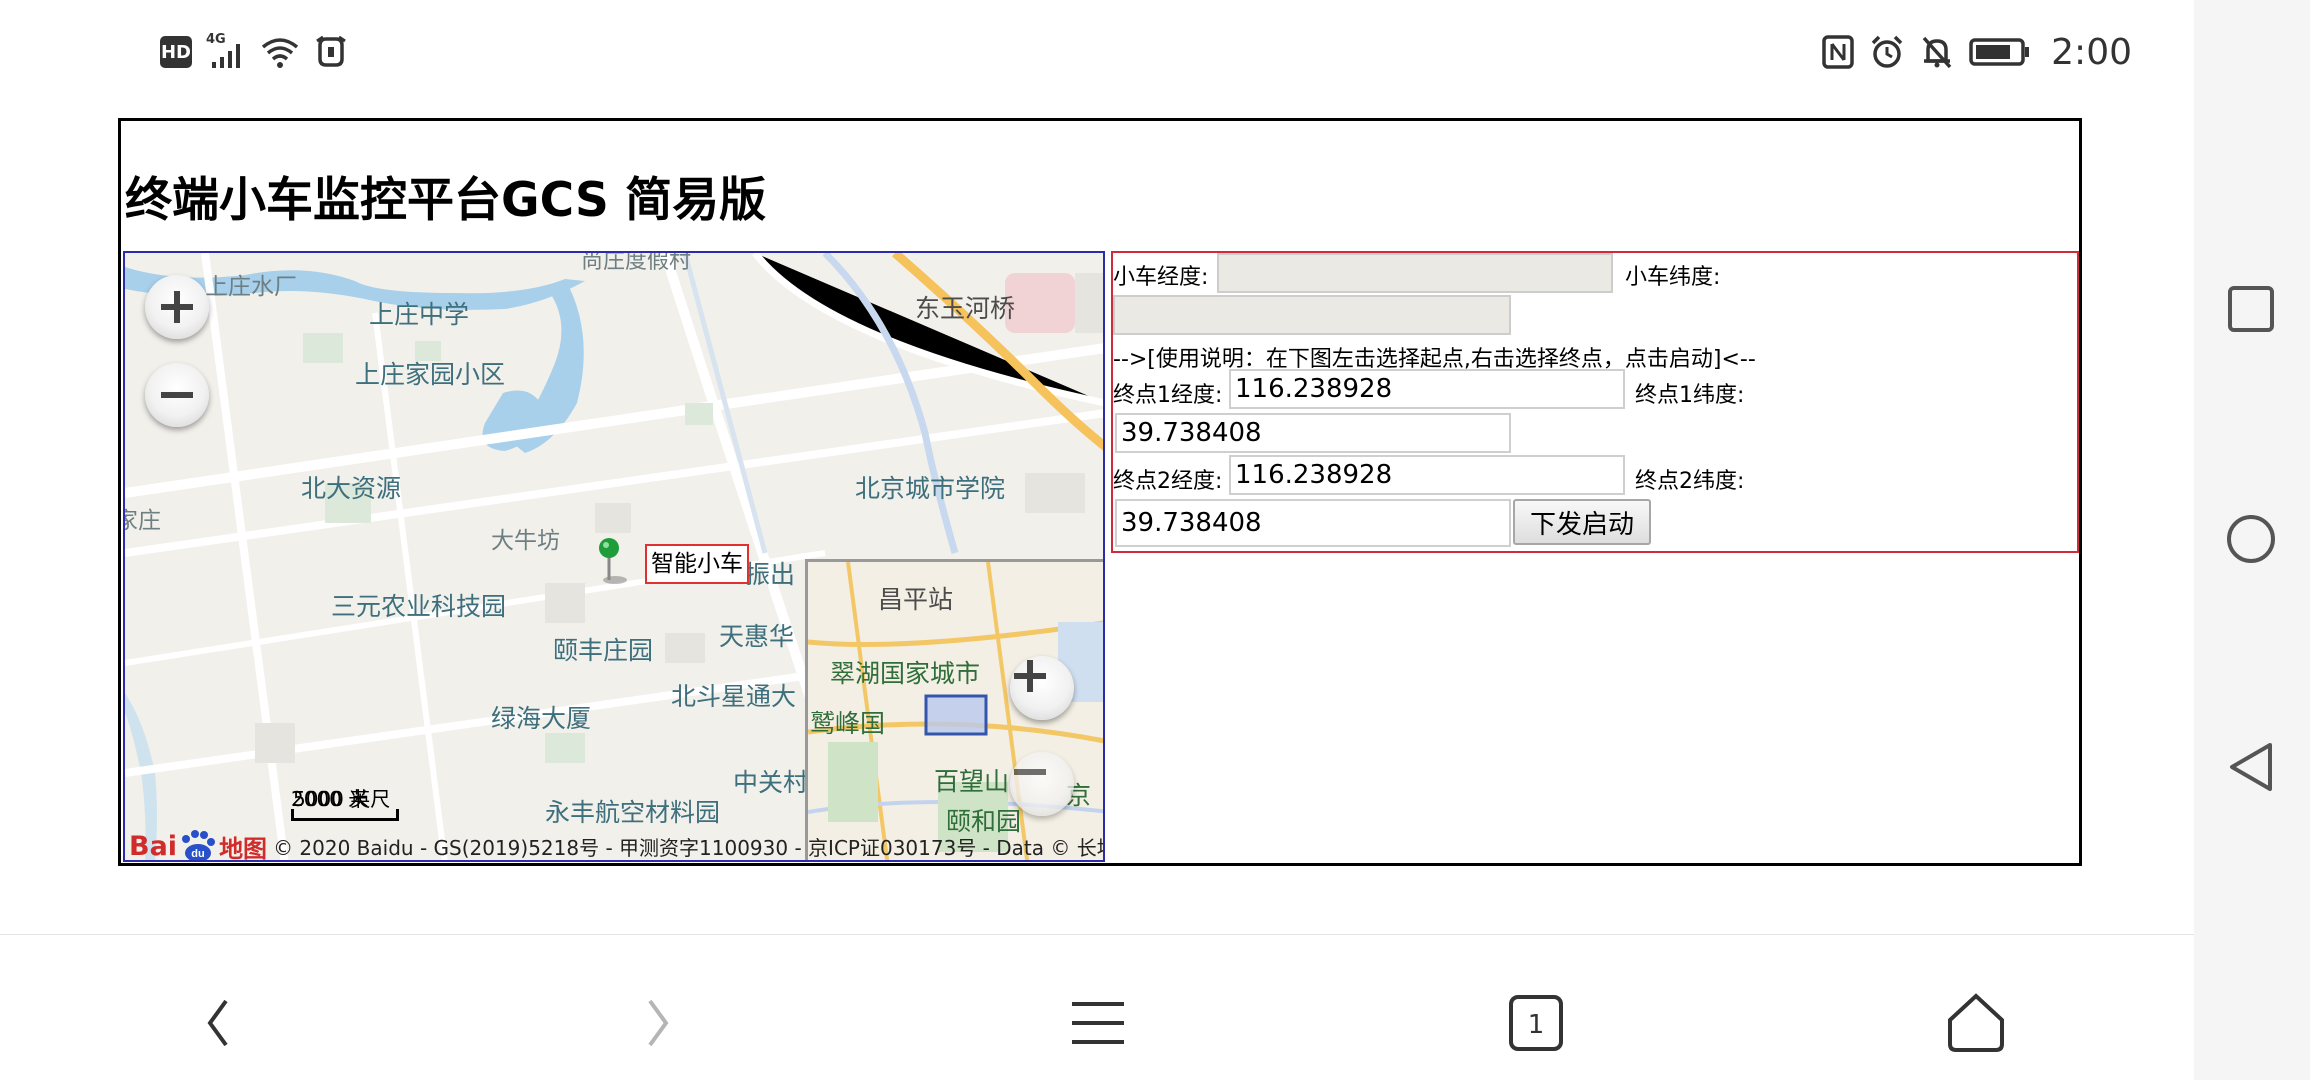 The height and width of the screenshot is (1080, 2310). What do you see at coordinates (525, 541) in the screenshot?
I see `map-label: 大牛坊` at bounding box center [525, 541].